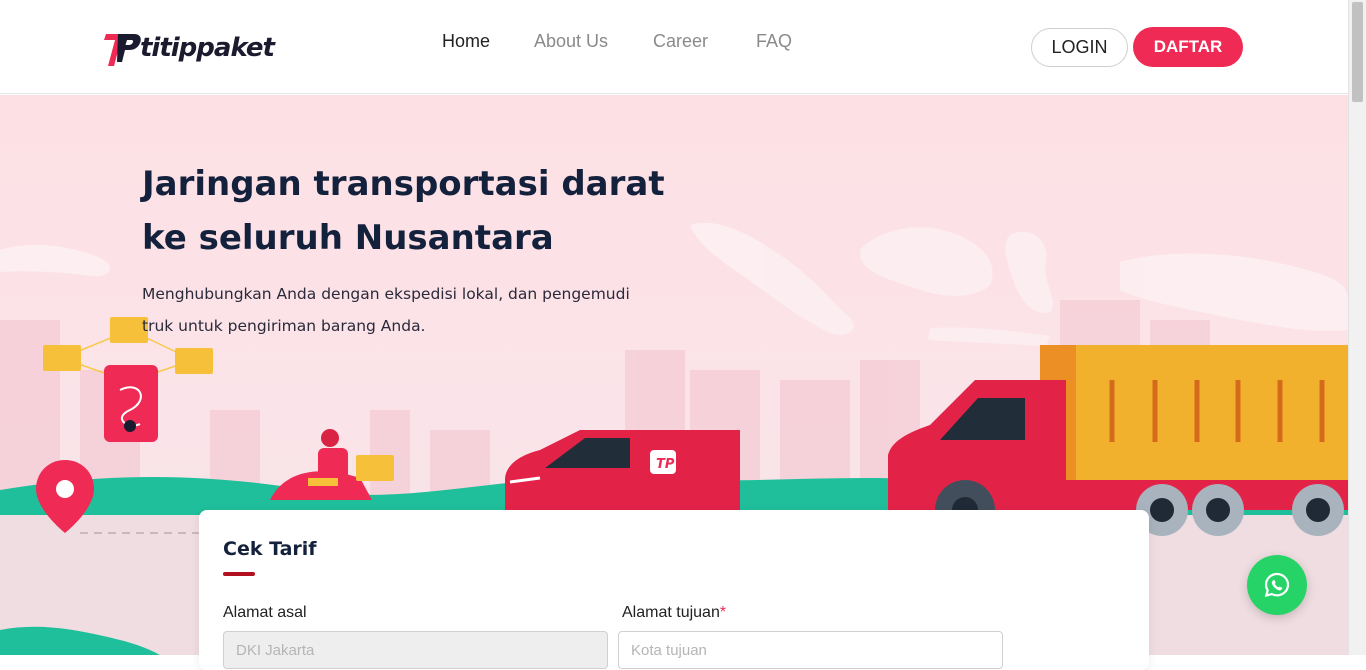 This screenshot has width=1366, height=670. Describe the element at coordinates (284, 326) in the screenshot. I see `hero-subtitle-line2: truk untuk pengiriman barang Anda.` at that location.